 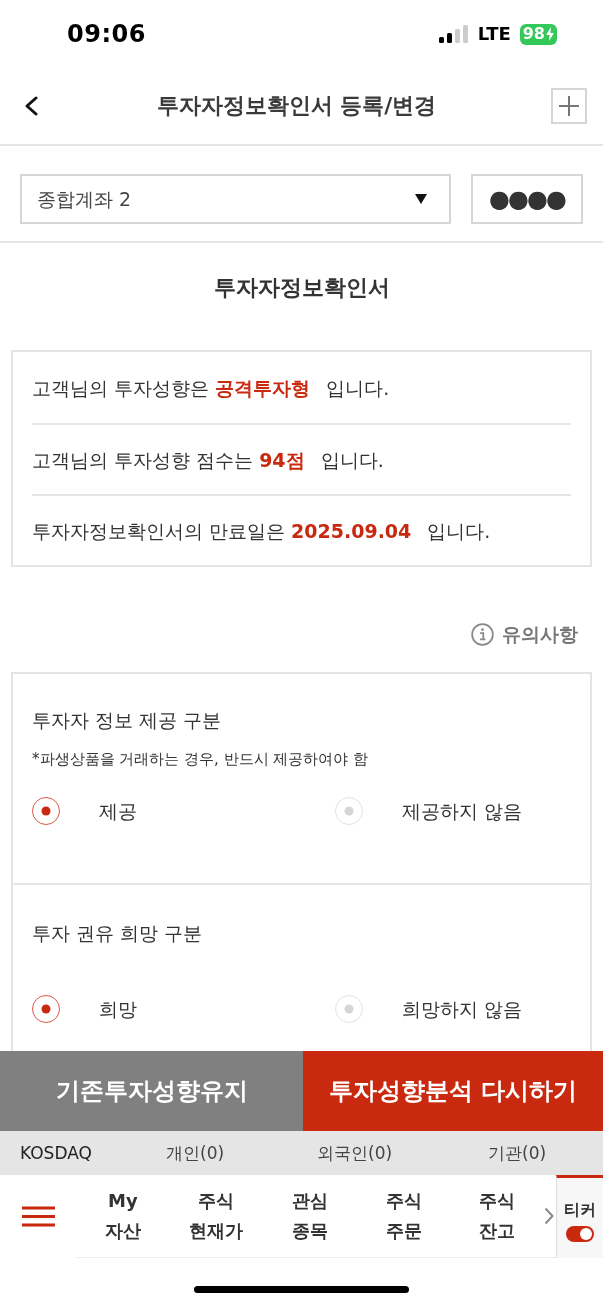 I want to click on section-title: 투자자정보확인서, so click(x=301, y=288).